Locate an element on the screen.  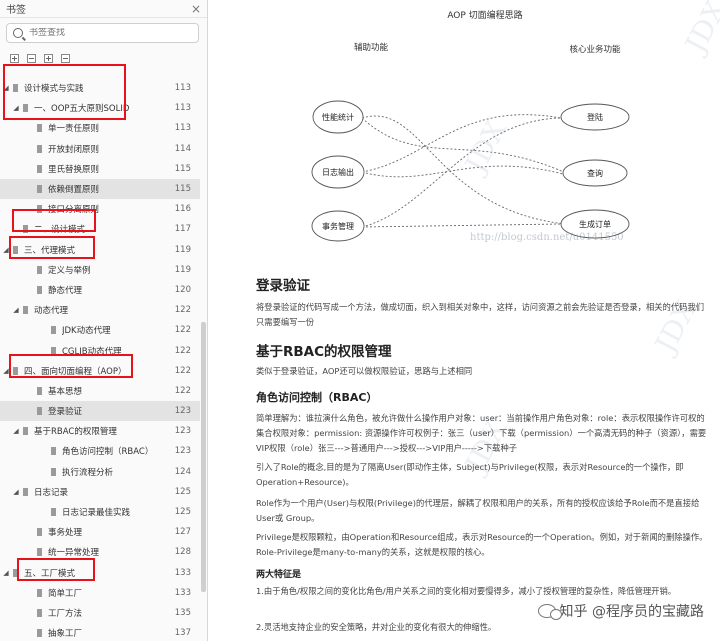
bookmark-label: 角色访问控制（RBAC） is located at coordinates (108, 452).